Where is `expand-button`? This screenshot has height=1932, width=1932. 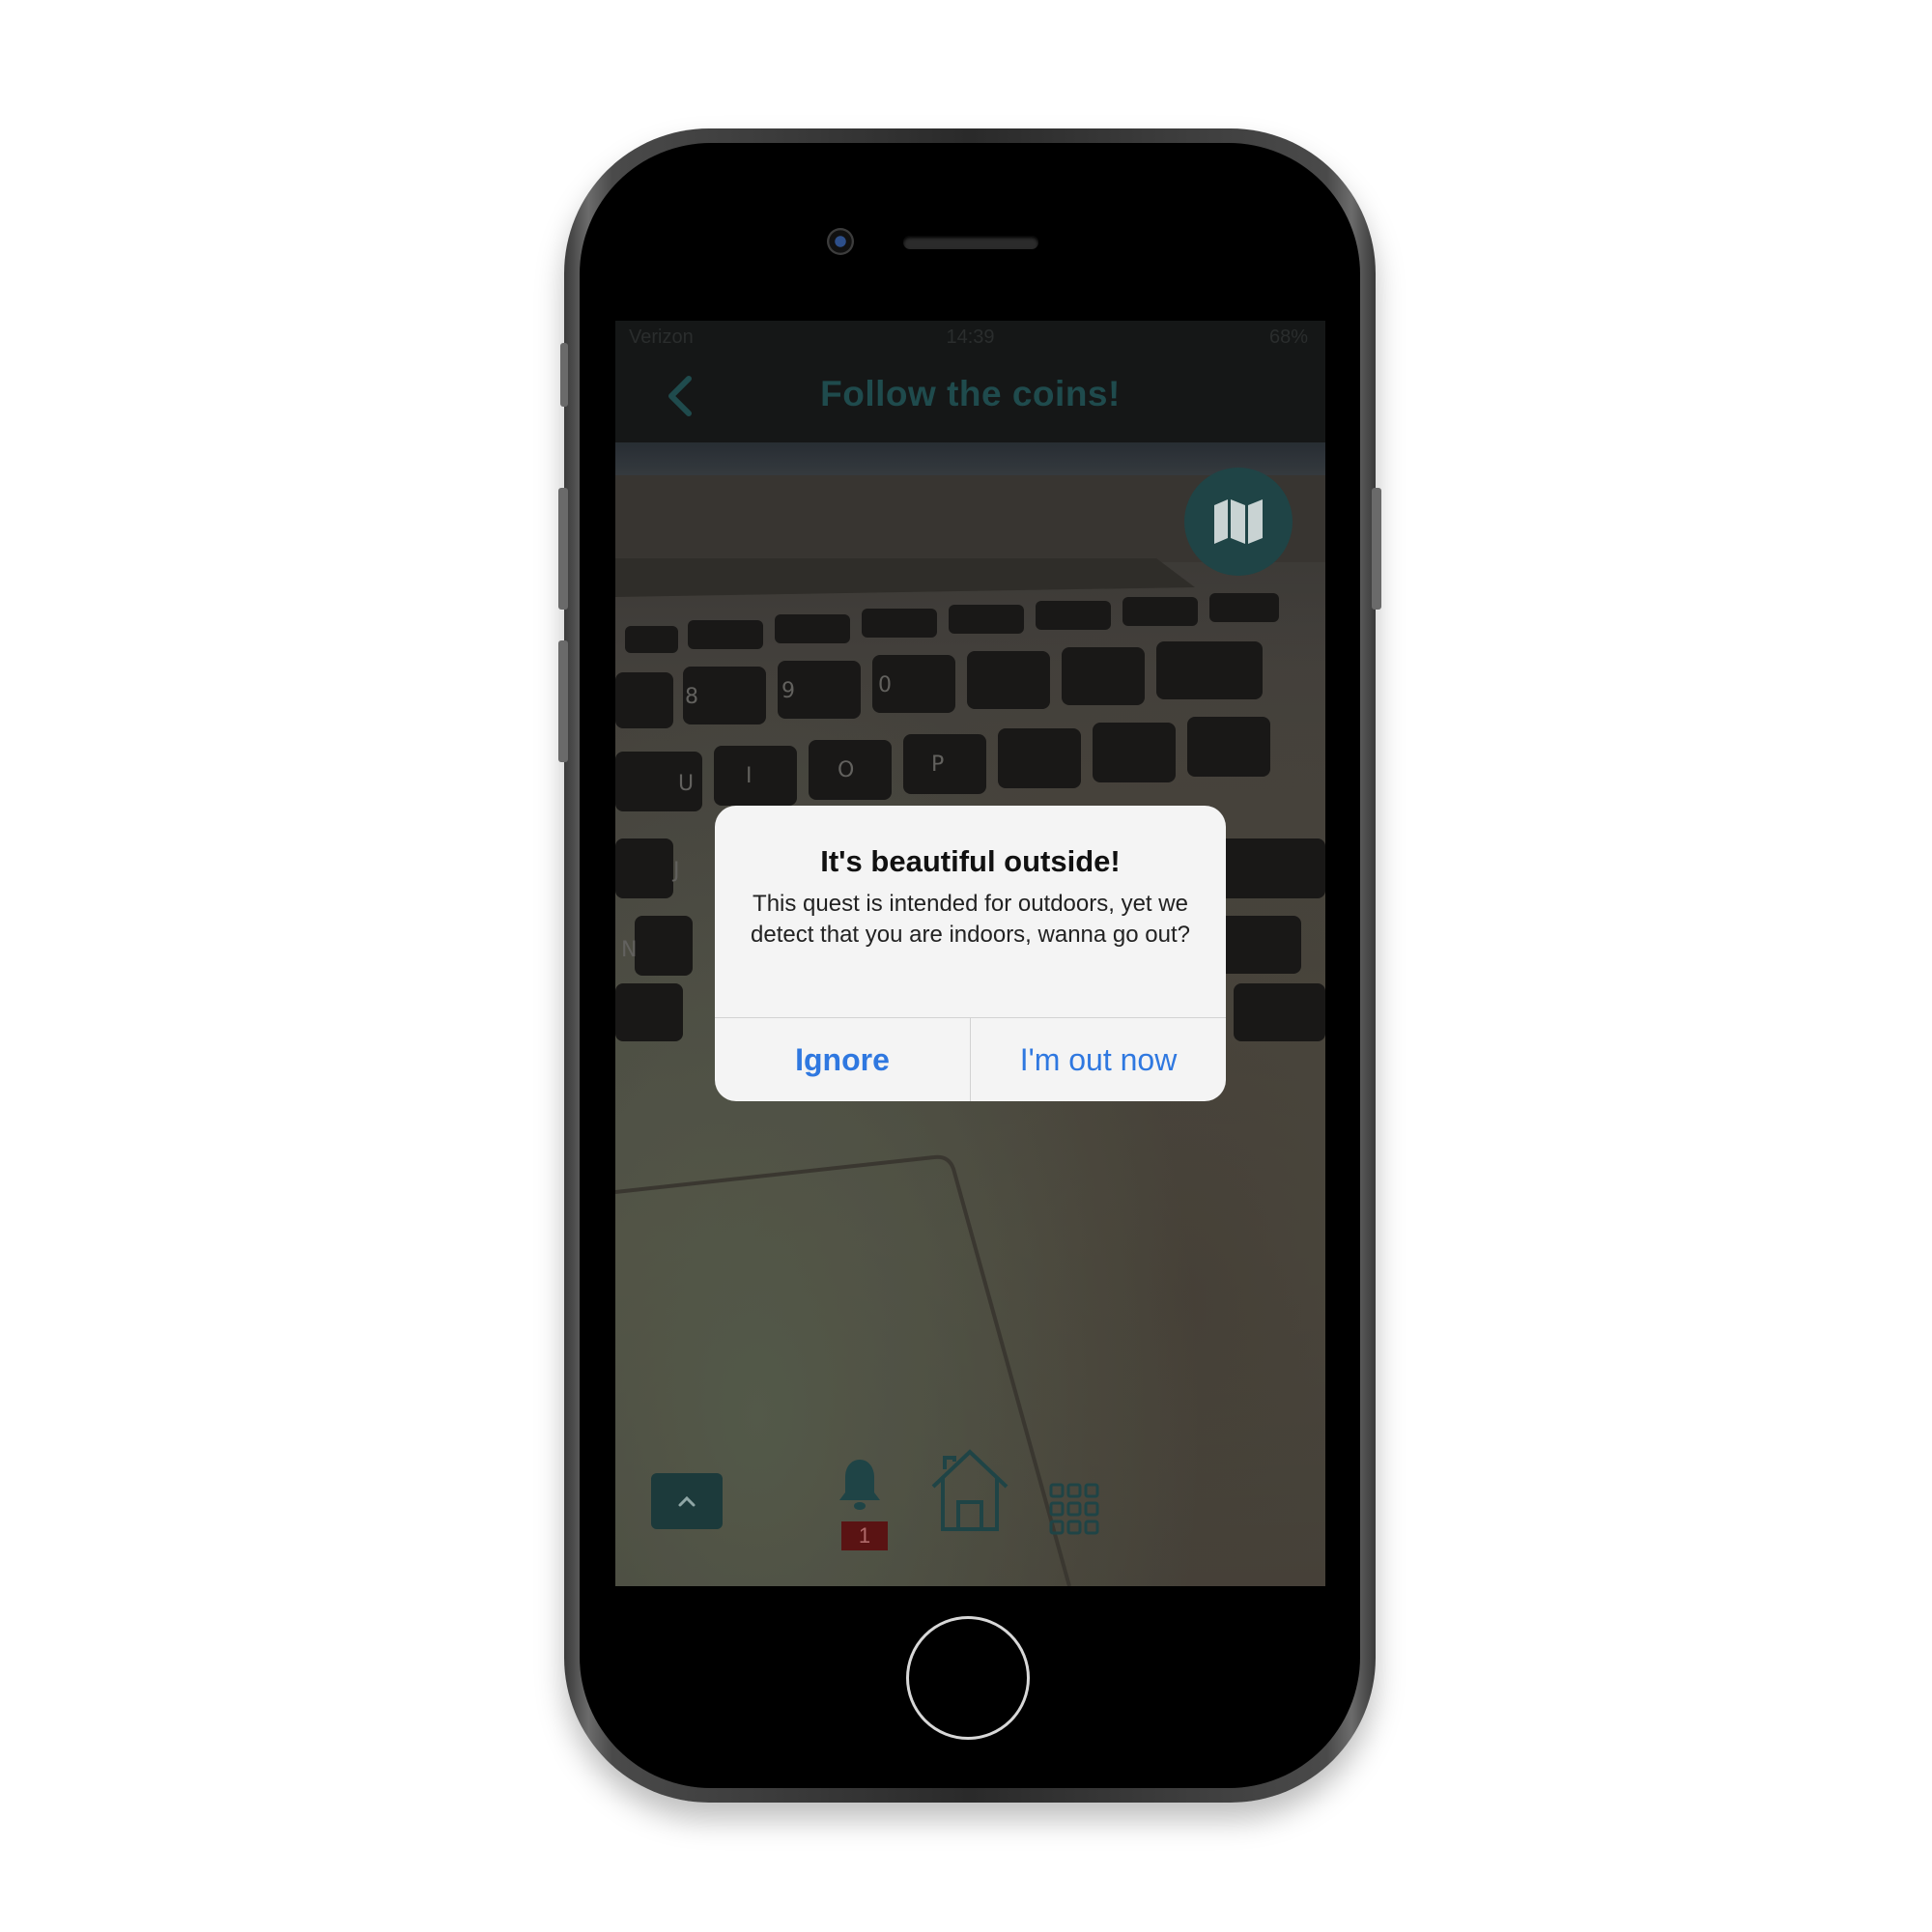 expand-button is located at coordinates (687, 1501).